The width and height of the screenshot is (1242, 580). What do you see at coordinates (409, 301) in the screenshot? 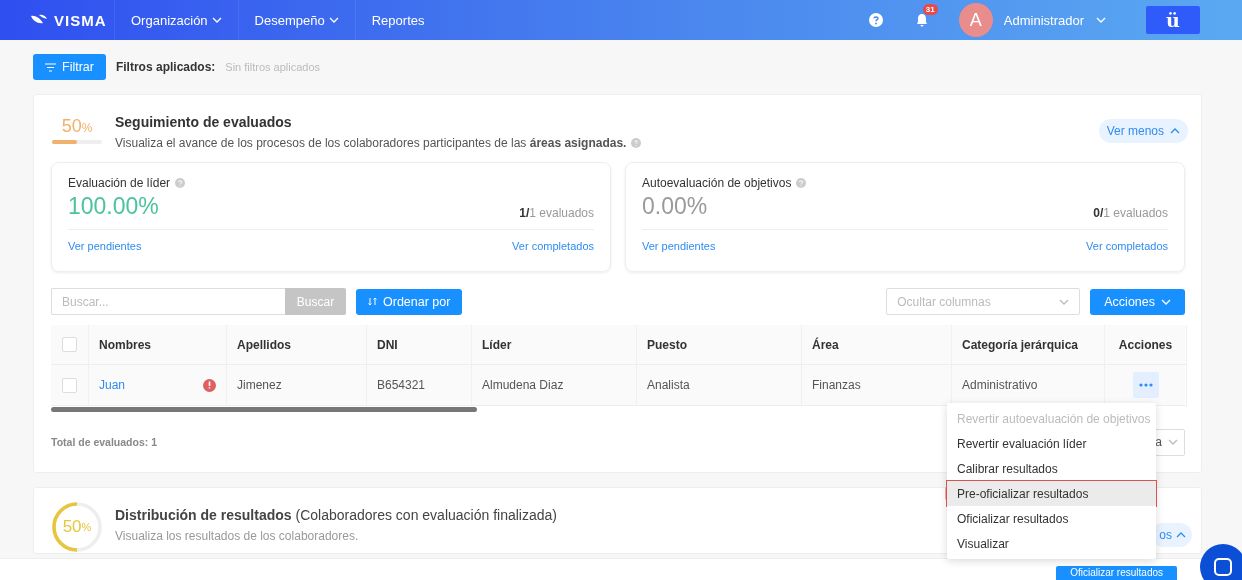
I see `sort-button: Ordenar por` at bounding box center [409, 301].